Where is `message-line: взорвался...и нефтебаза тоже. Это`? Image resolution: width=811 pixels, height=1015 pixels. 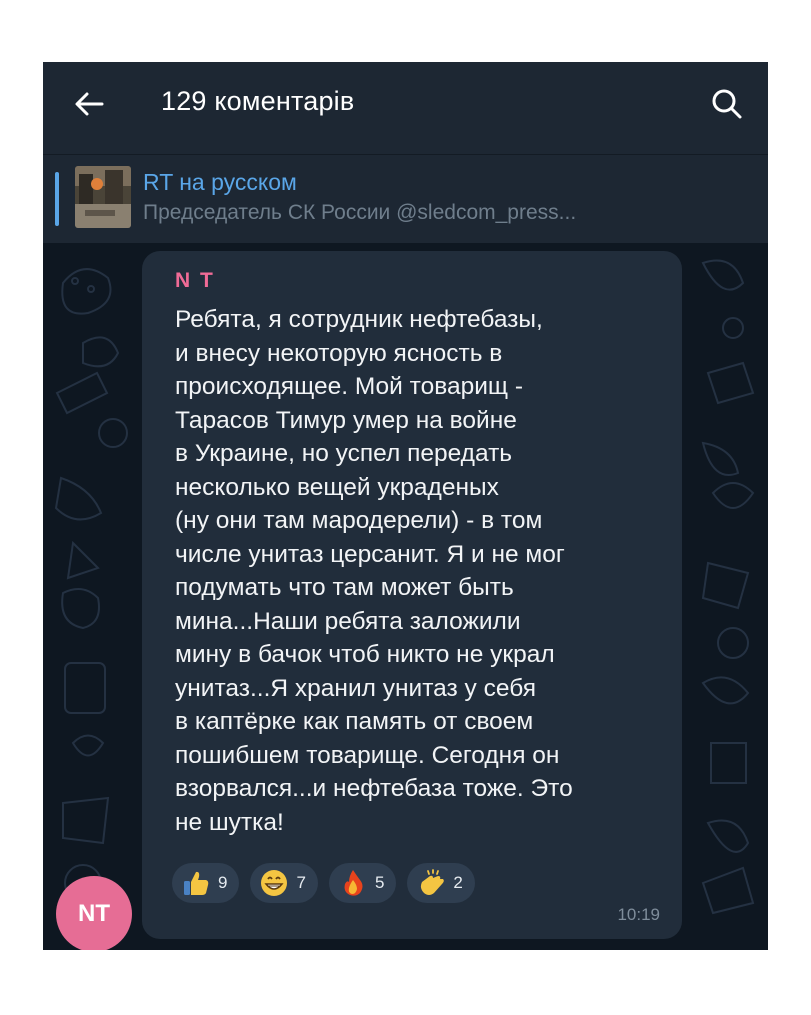
message-line: взорвался...и нефтебаза тоже. Это is located at coordinates (374, 788).